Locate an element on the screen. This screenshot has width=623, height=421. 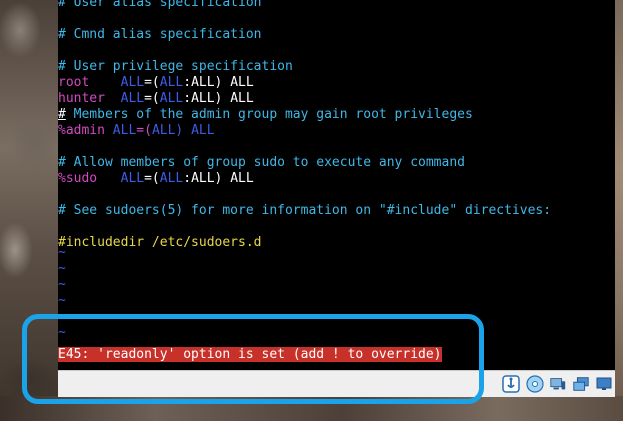
directive-includedir: #includedir /etc/sudoers.d is located at coordinates (160, 242).